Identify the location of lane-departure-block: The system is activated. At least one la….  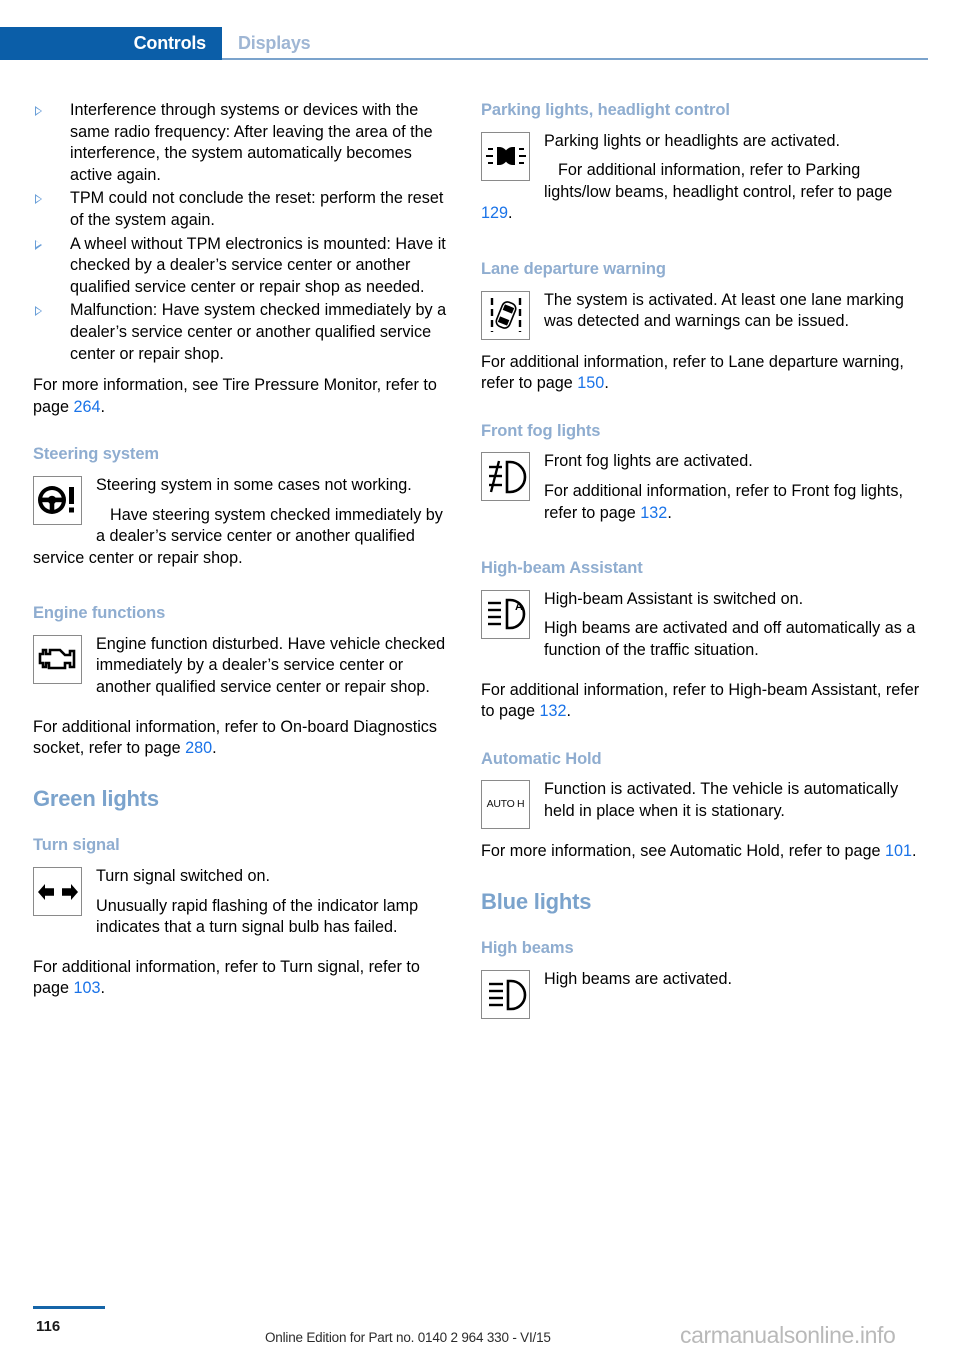
(704, 316).